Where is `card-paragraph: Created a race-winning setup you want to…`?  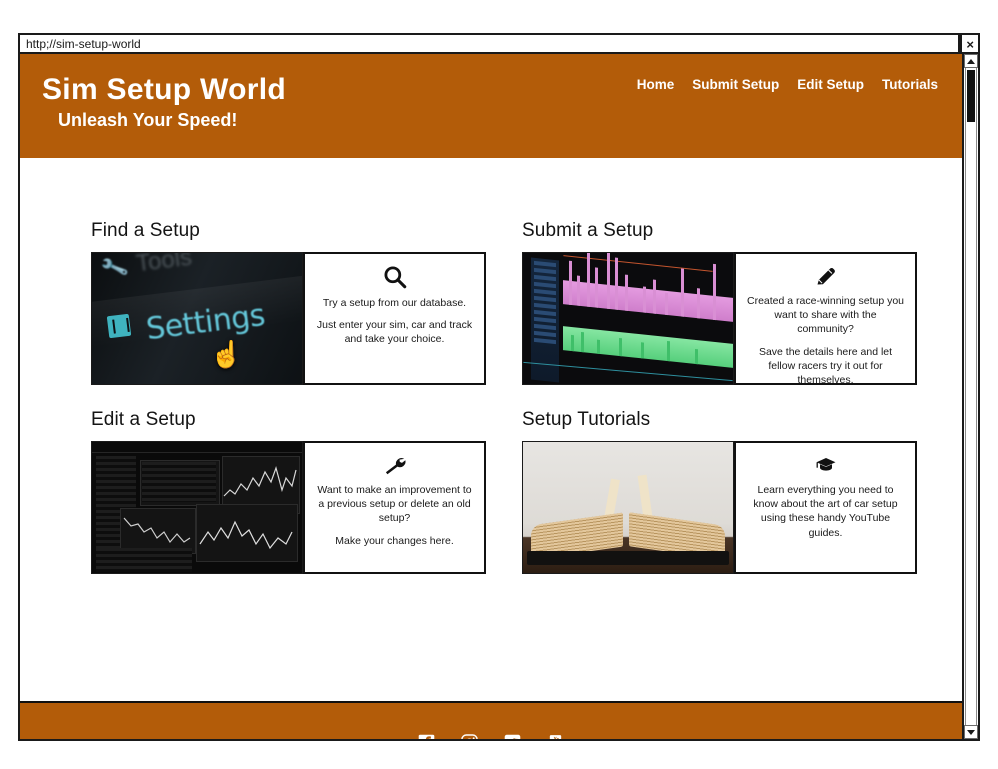 card-paragraph: Created a race-winning setup you want to… is located at coordinates (826, 315).